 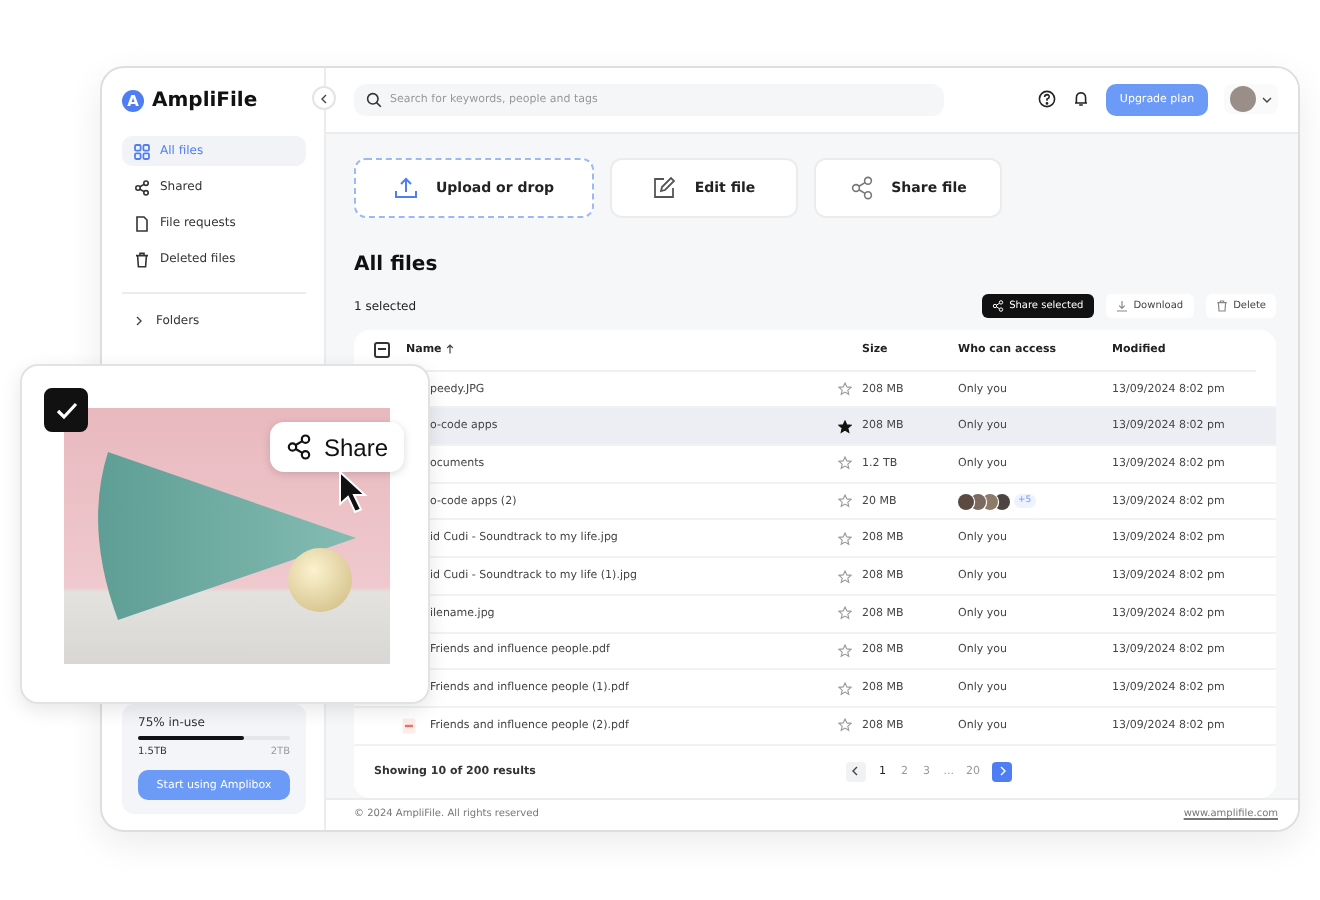 I want to click on brand-name: AmpliFile, so click(x=205, y=100).